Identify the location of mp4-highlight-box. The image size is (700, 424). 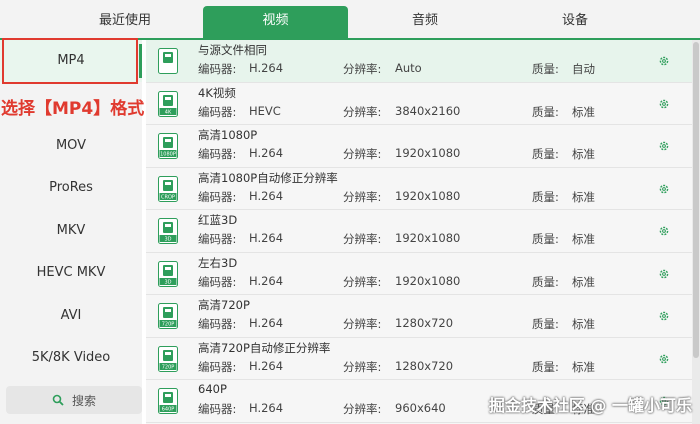
(70, 61).